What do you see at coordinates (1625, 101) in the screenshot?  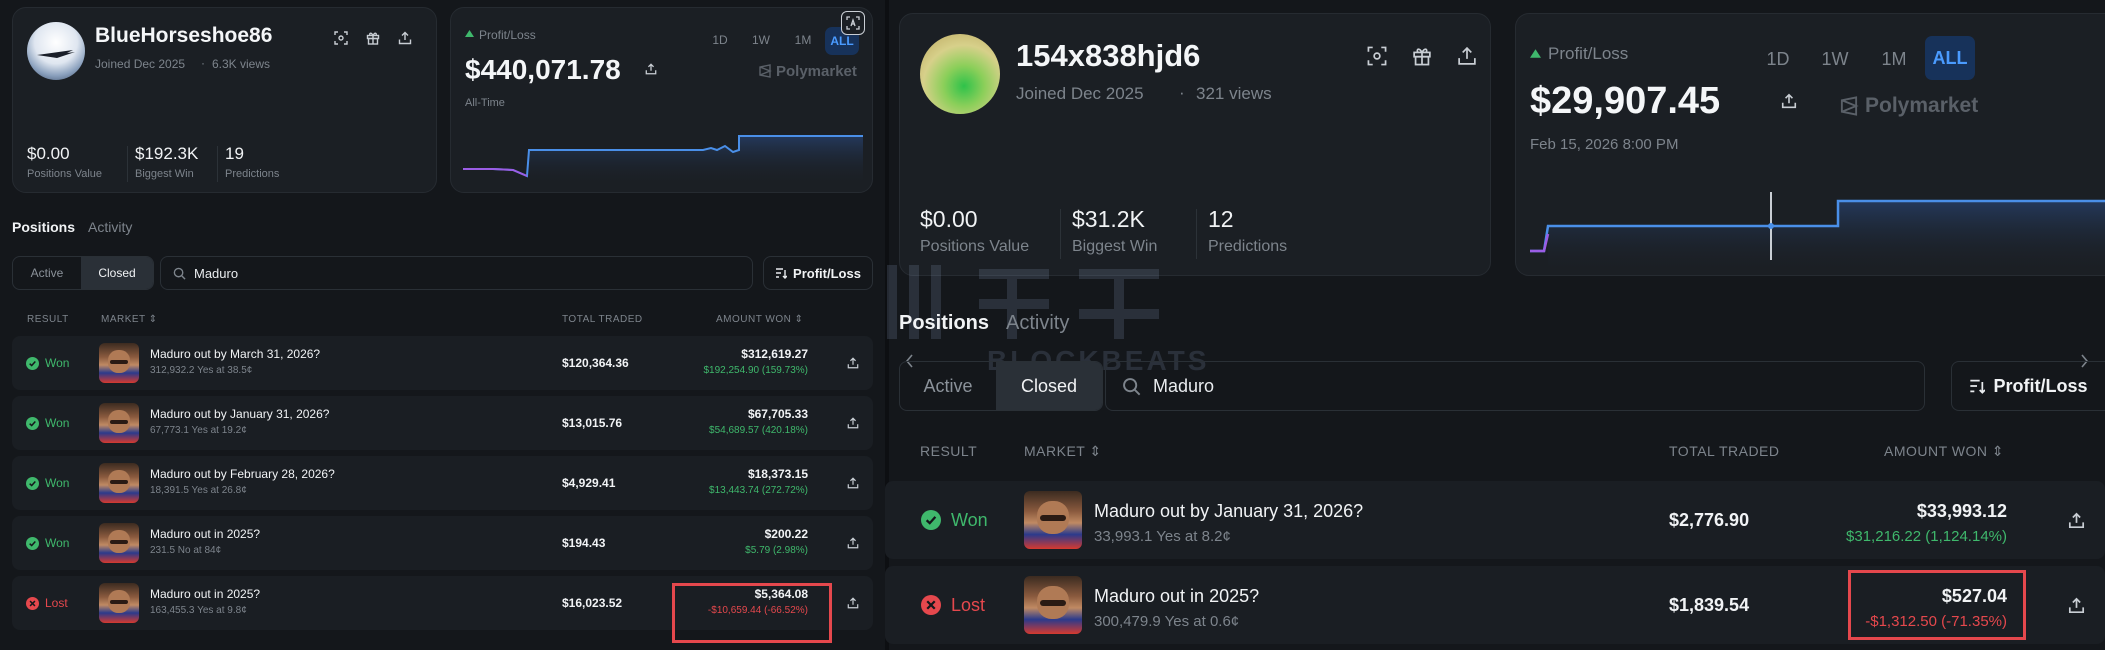 I see `pnl-value: $29,907.45` at bounding box center [1625, 101].